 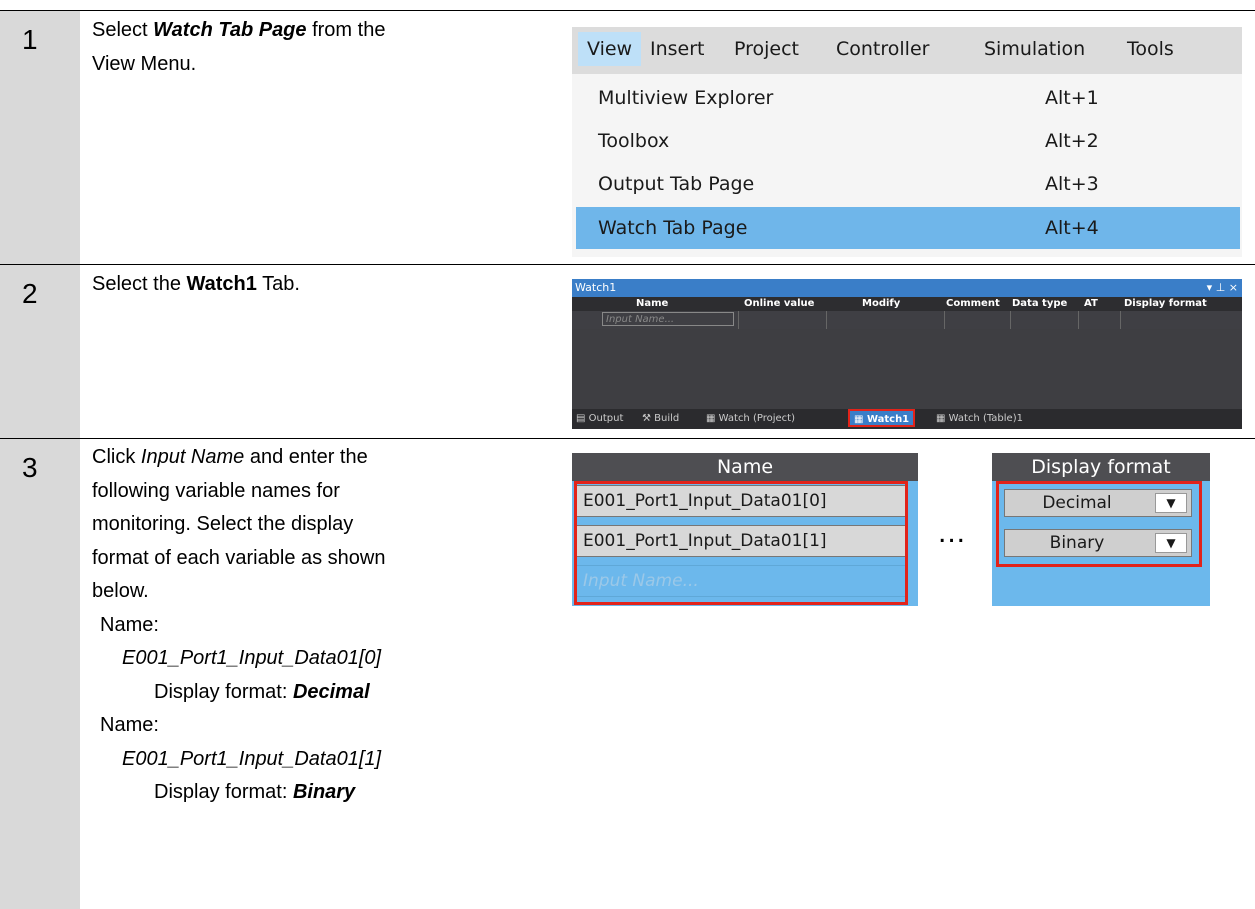 I want to click on tab-watch-project: ▦ Watch (Project), so click(x=750, y=418).